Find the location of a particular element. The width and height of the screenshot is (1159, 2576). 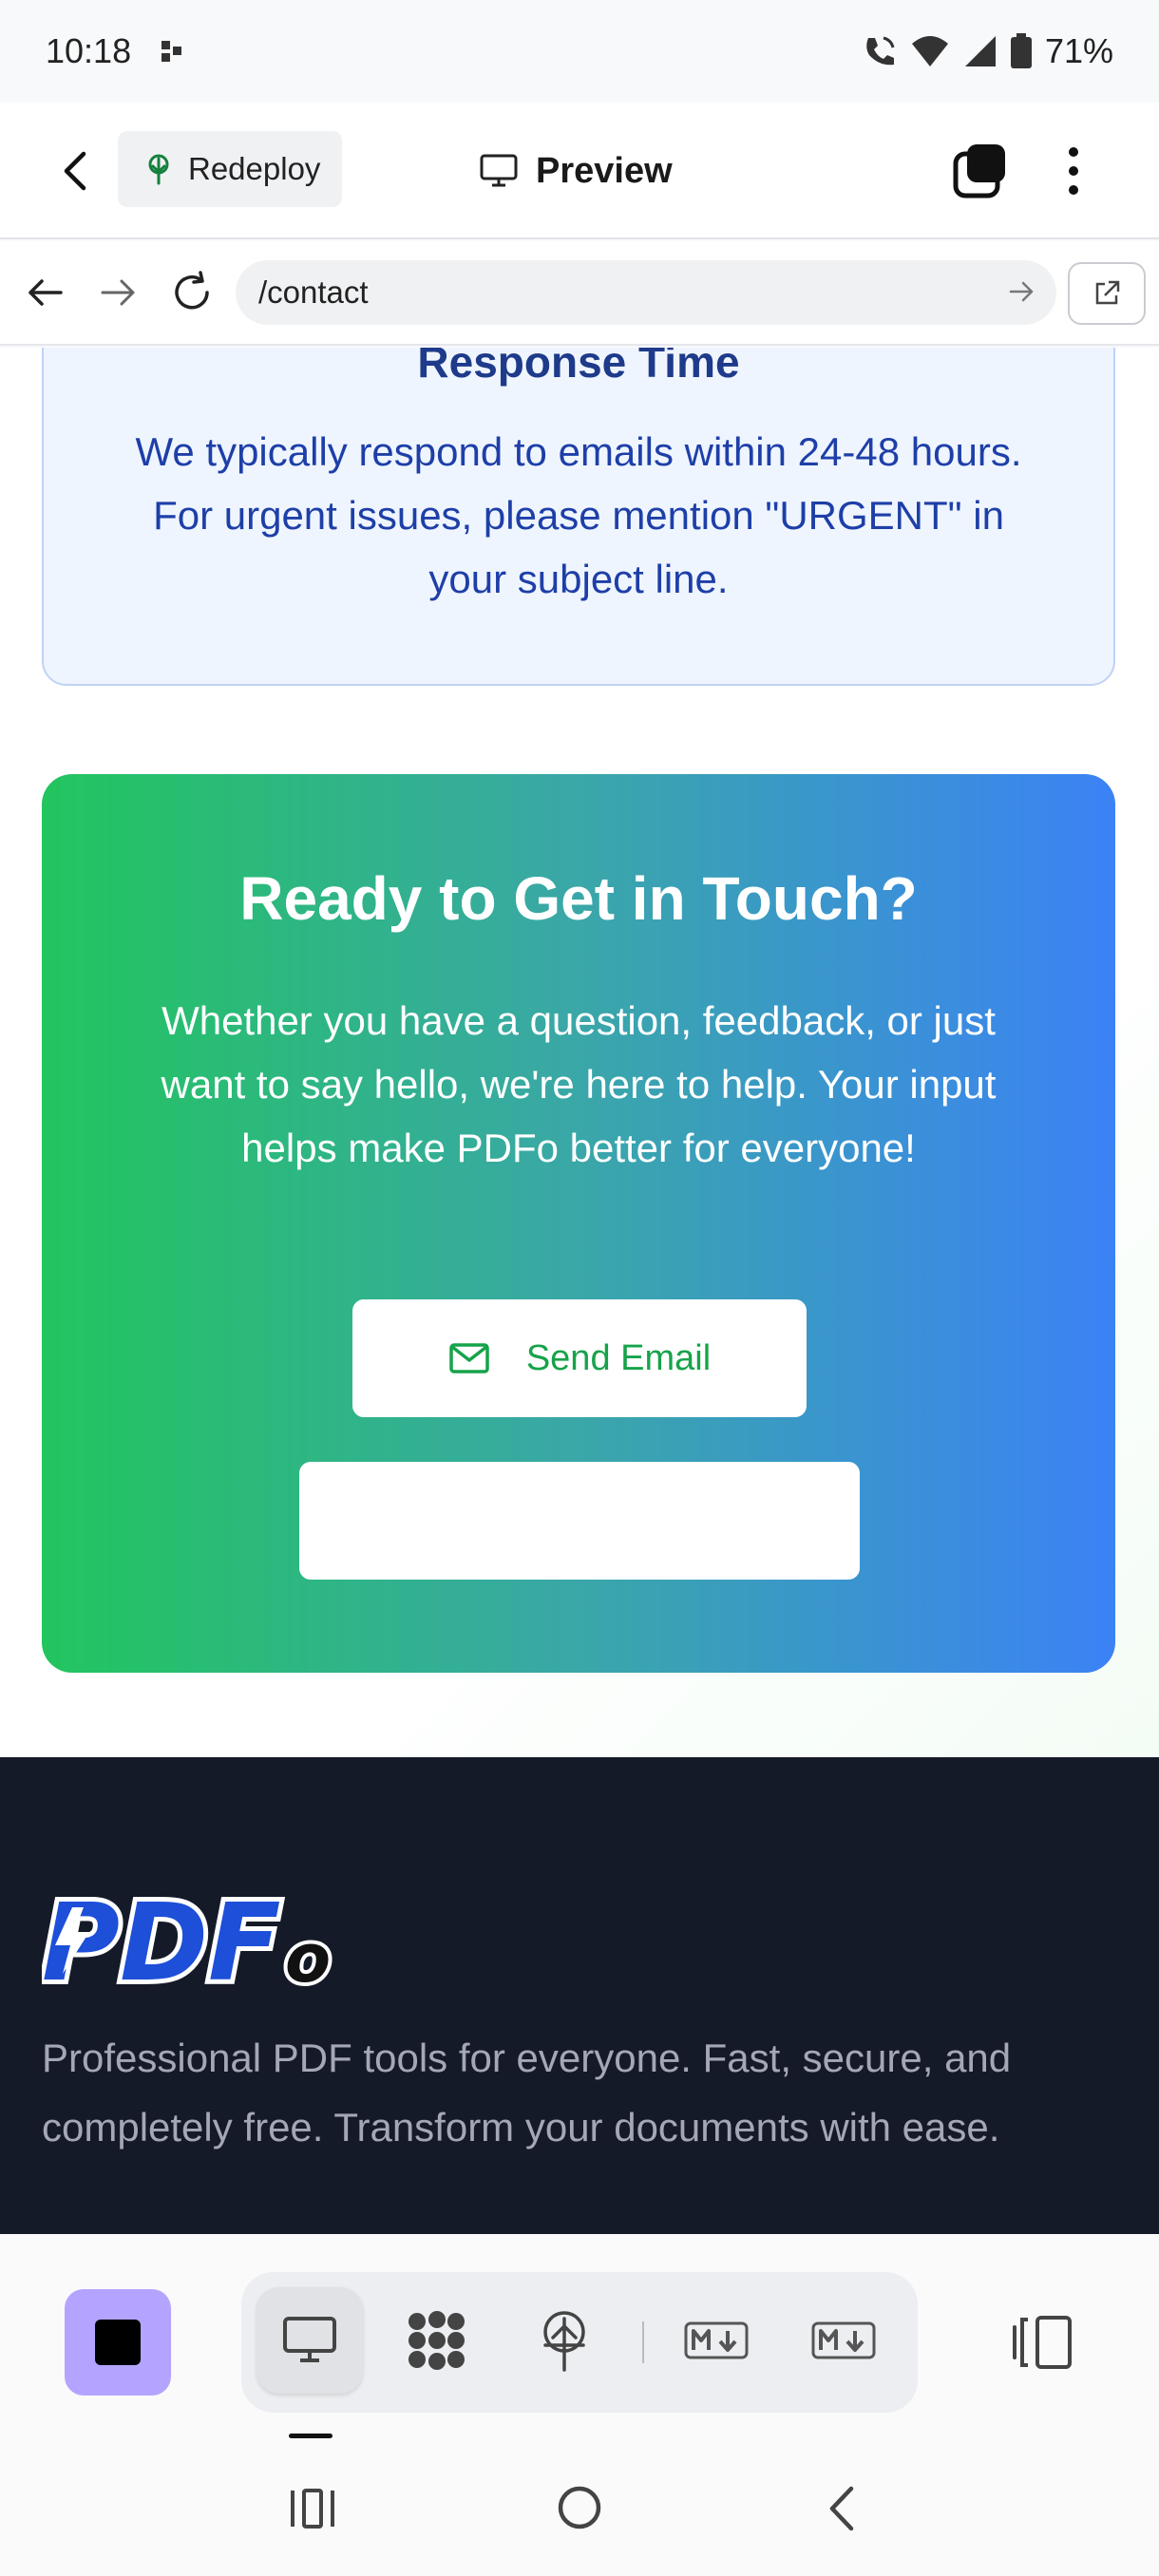

home-icon is located at coordinates (579, 2507).